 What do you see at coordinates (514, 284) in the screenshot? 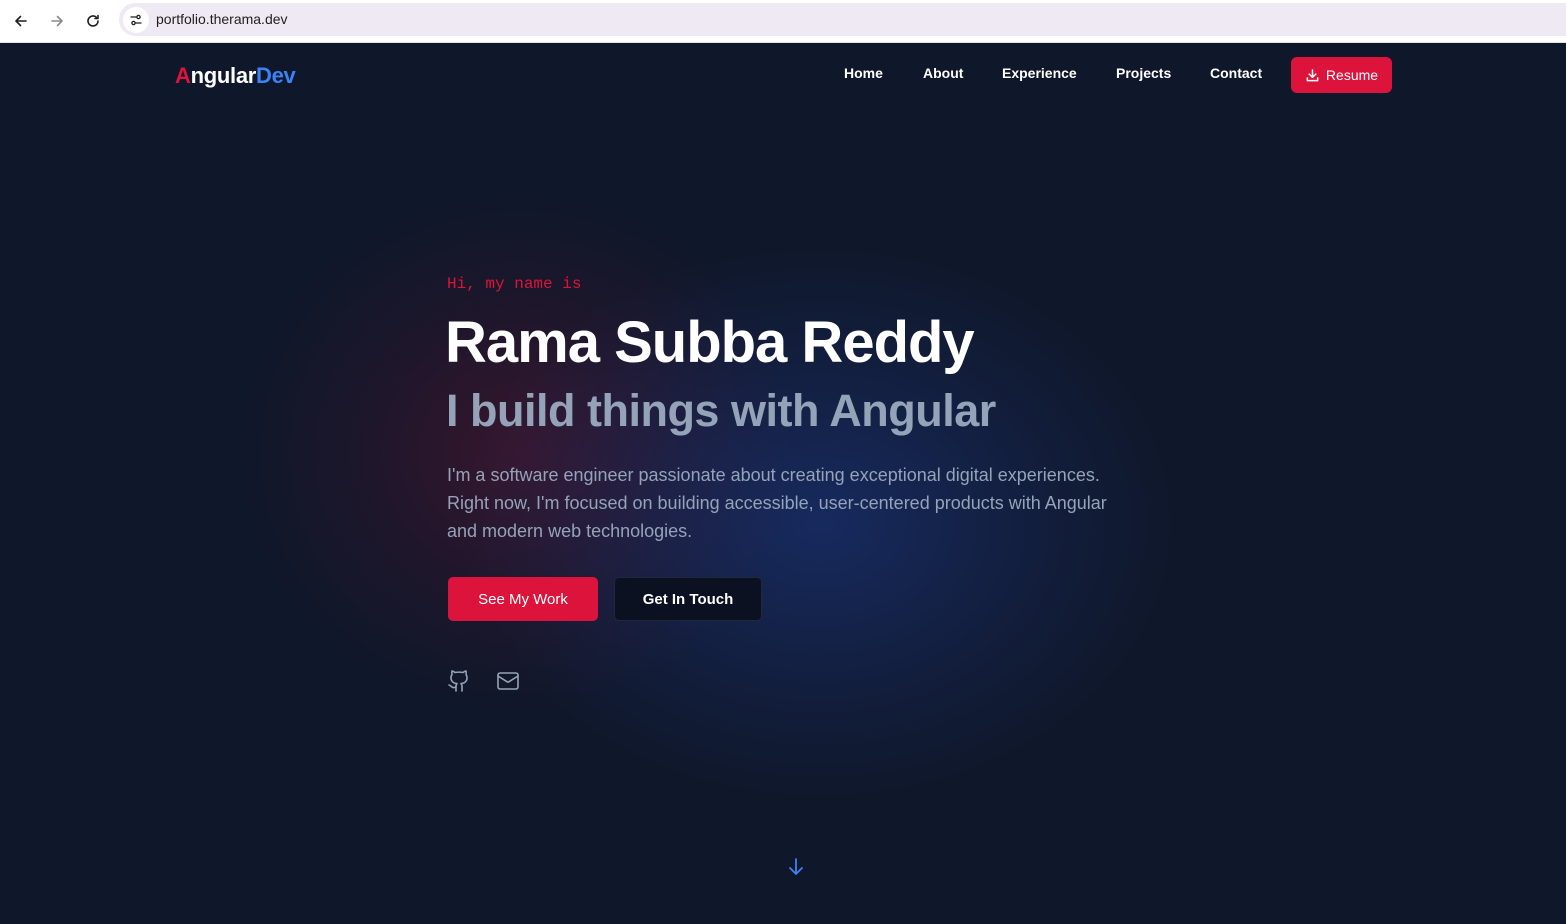
I see `hero-intro: Hi, my name is` at bounding box center [514, 284].